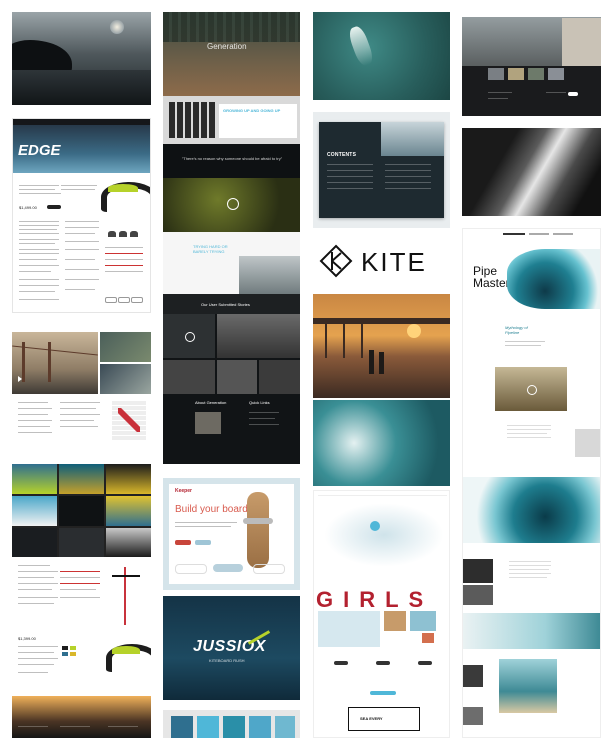 The width and height of the screenshot is (614, 738). What do you see at coordinates (371, 718) in the screenshot?
I see `sea-every-cta: SEA EVERY` at bounding box center [371, 718].